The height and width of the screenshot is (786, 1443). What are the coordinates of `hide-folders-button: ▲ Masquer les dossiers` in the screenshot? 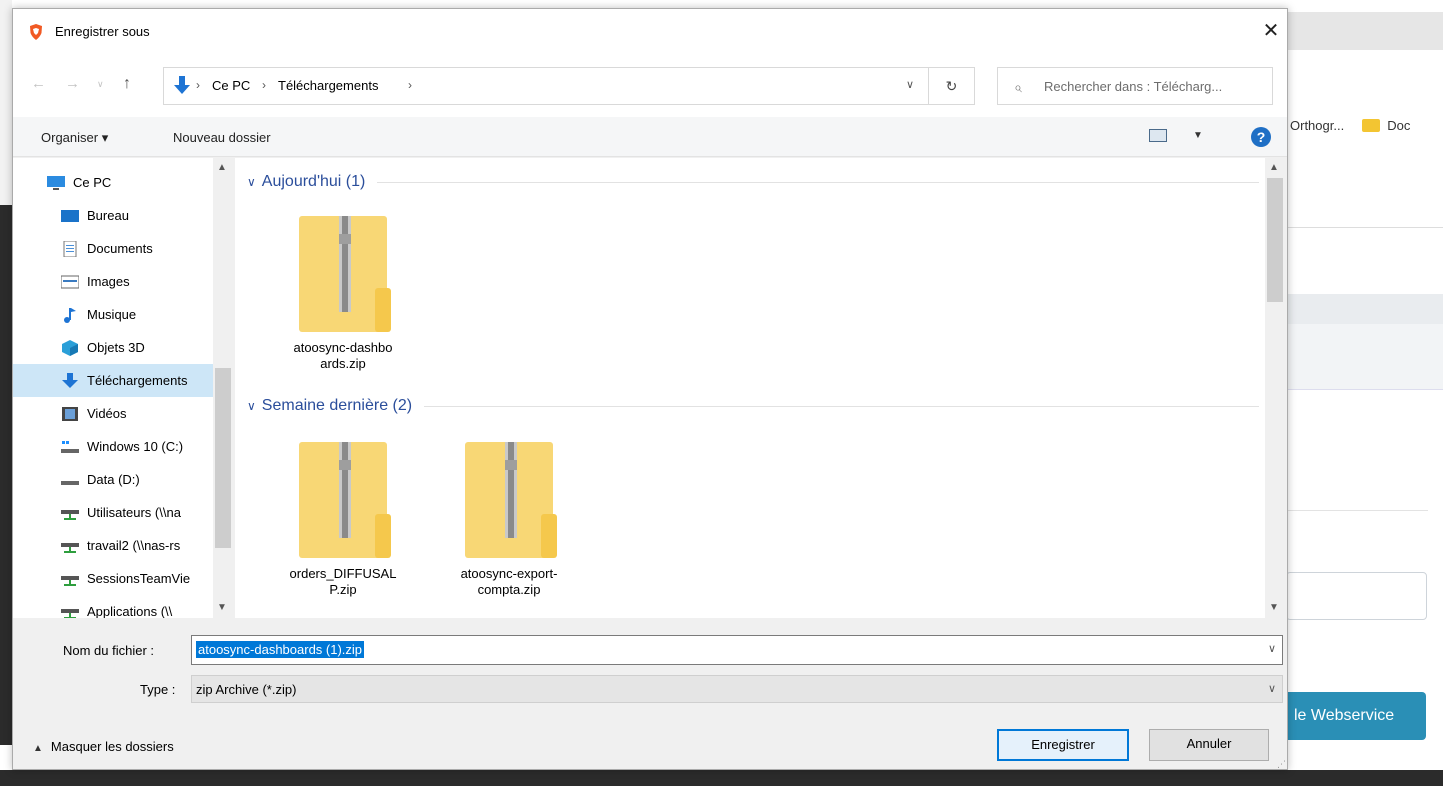 It's located at (103, 746).